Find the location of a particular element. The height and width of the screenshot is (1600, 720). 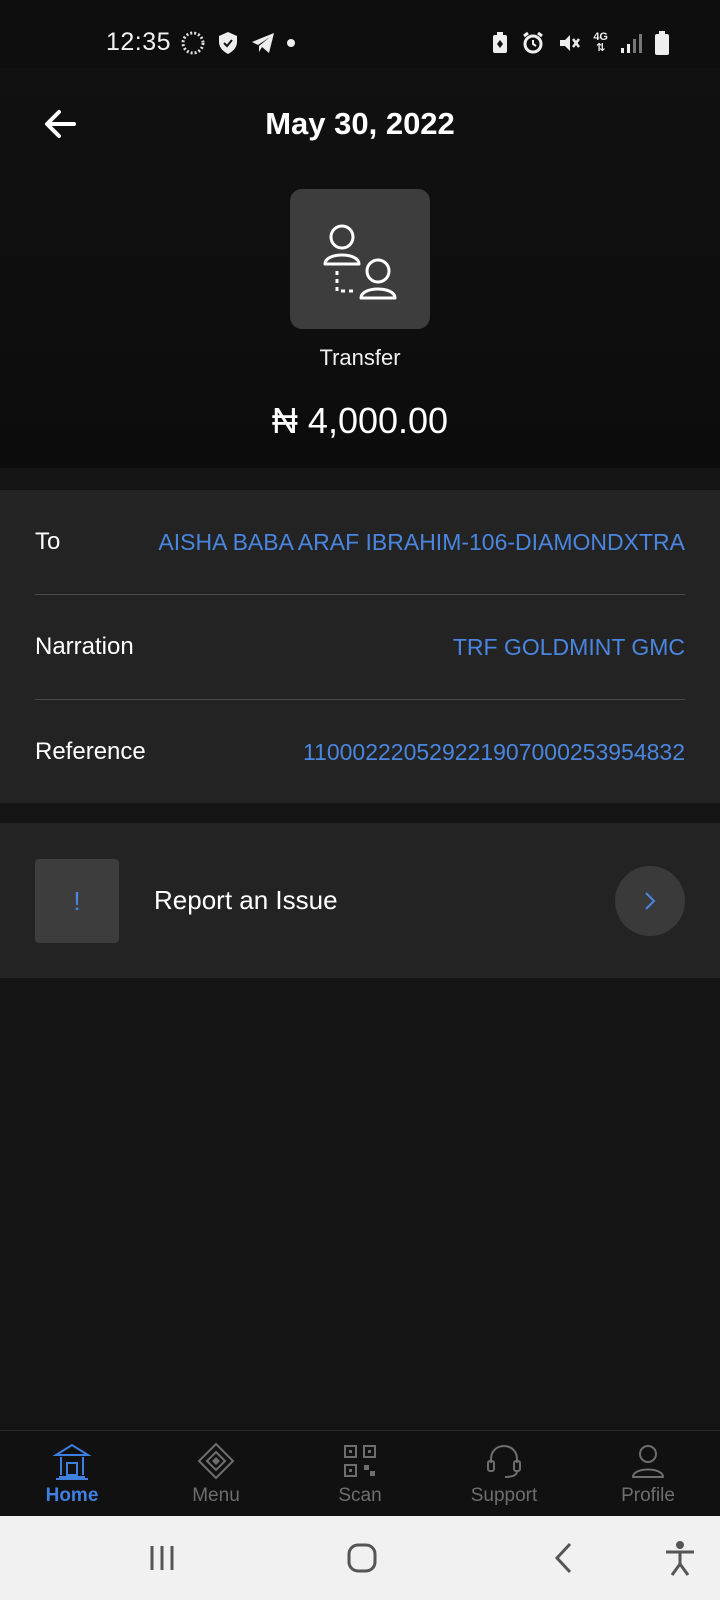

detail-row-narration: Narration TRF GOLDMINT GMC is located at coordinates (360, 647).